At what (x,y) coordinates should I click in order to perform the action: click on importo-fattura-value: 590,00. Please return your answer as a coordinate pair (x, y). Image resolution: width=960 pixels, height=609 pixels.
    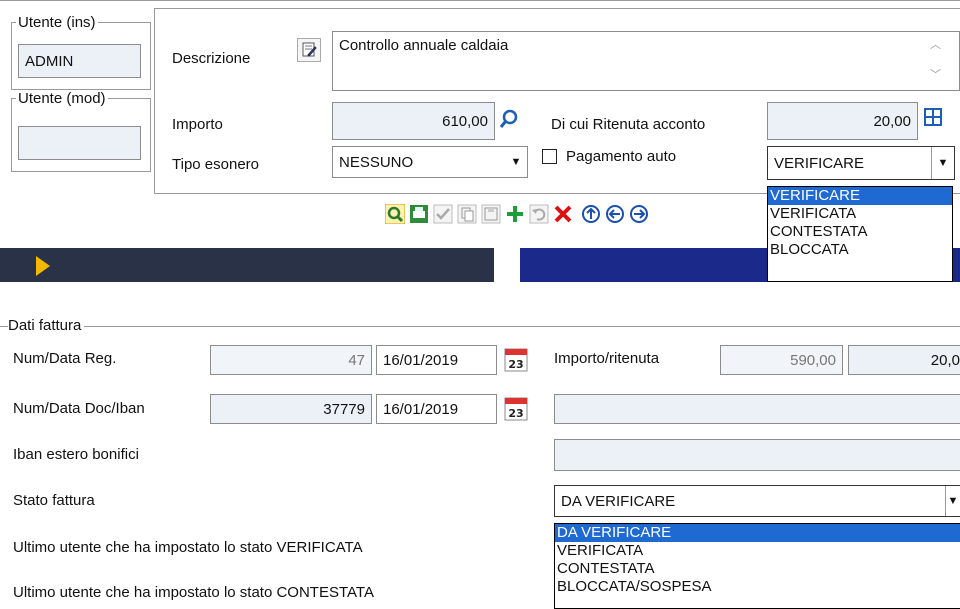
    Looking at the image, I should click on (813, 360).